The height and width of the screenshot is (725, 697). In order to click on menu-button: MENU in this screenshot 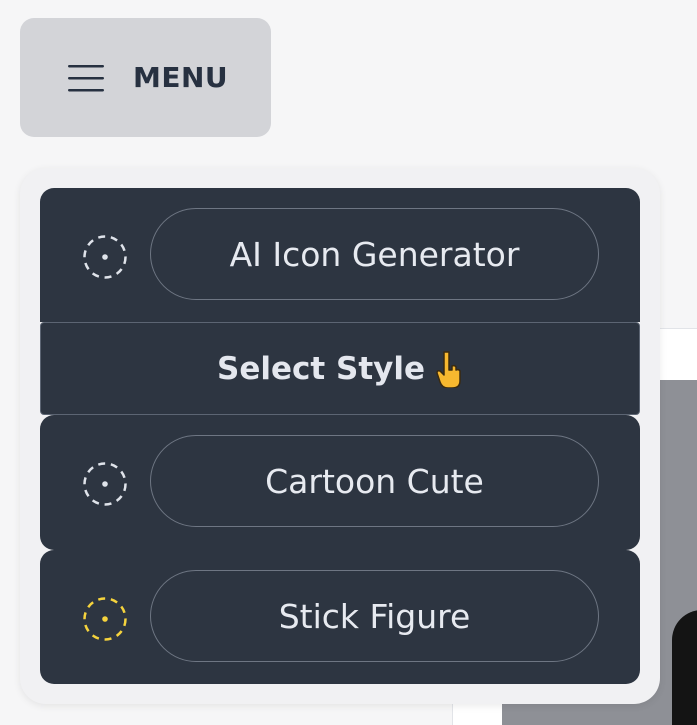, I will do `click(145, 77)`.